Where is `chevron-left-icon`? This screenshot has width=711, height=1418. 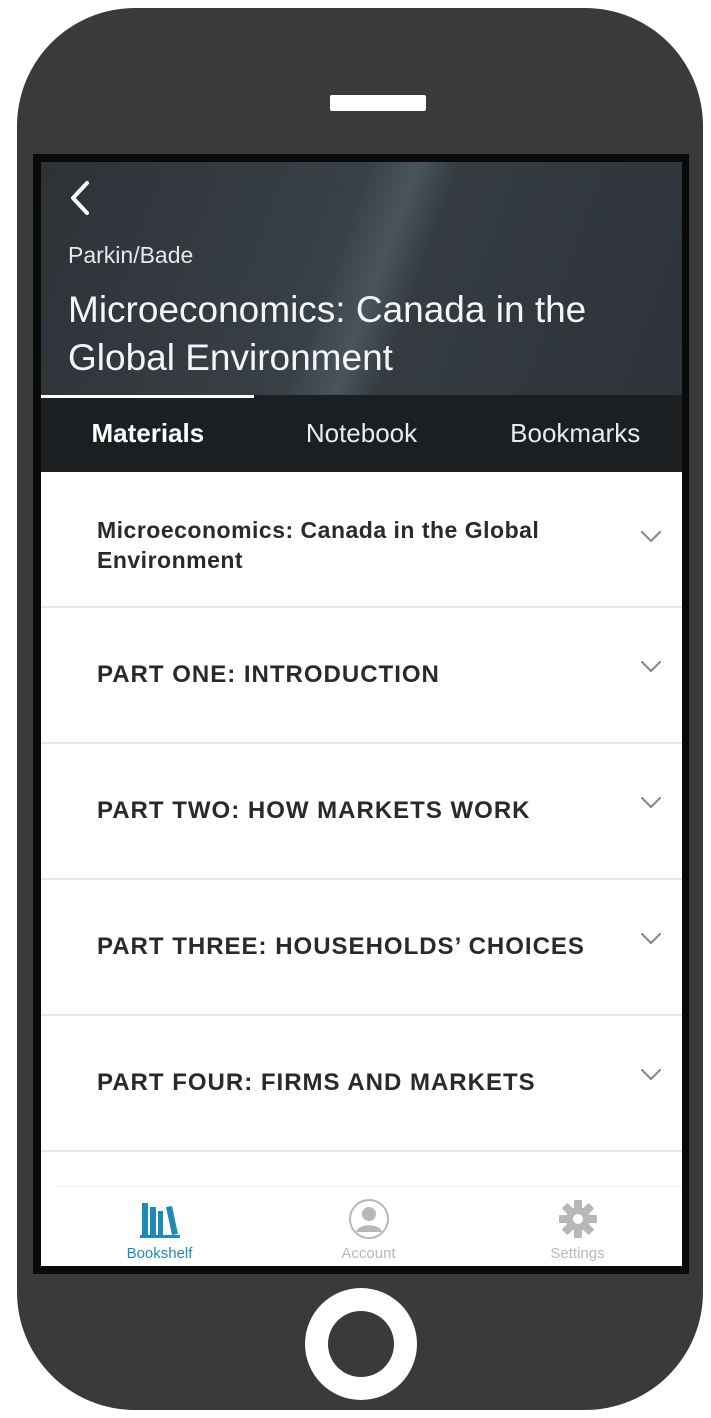 chevron-left-icon is located at coordinates (80, 198).